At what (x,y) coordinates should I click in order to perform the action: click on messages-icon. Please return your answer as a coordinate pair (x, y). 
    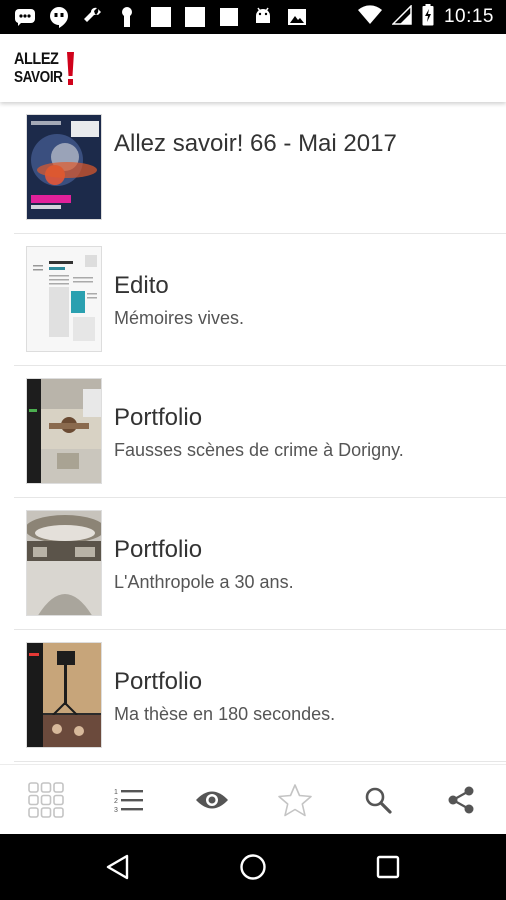
    Looking at the image, I should click on (25, 17).